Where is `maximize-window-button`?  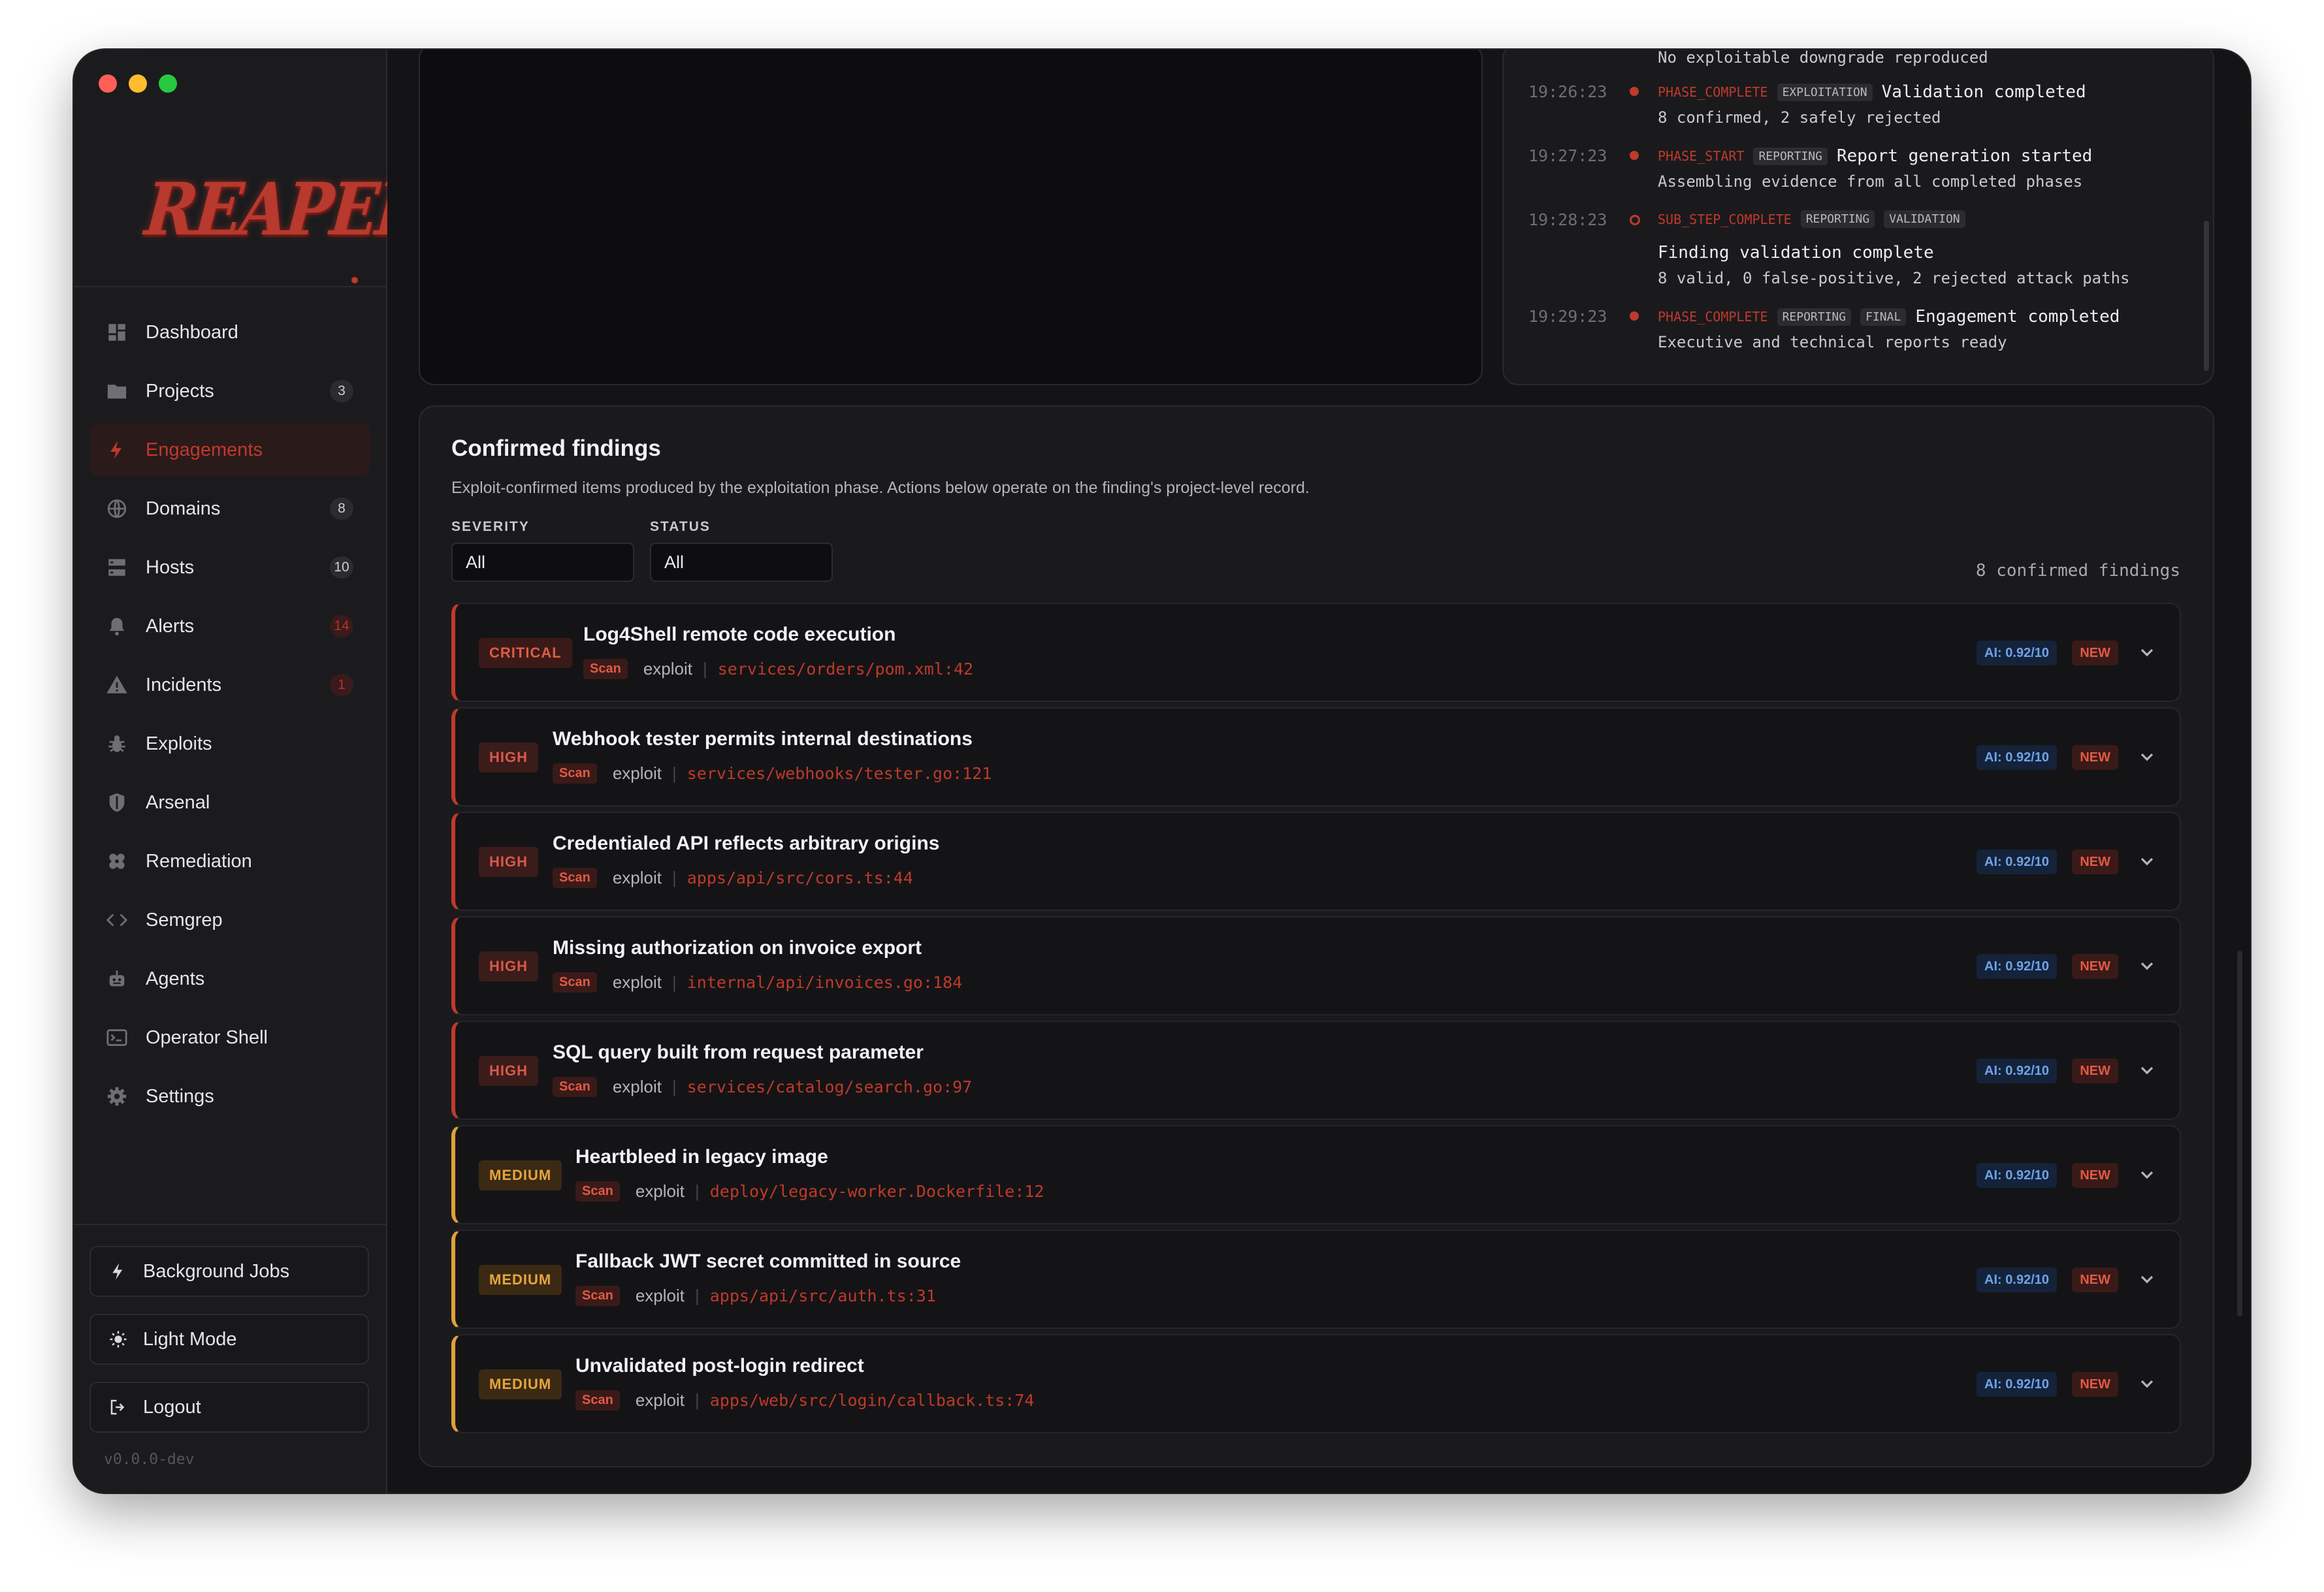
maximize-window-button is located at coordinates (168, 84).